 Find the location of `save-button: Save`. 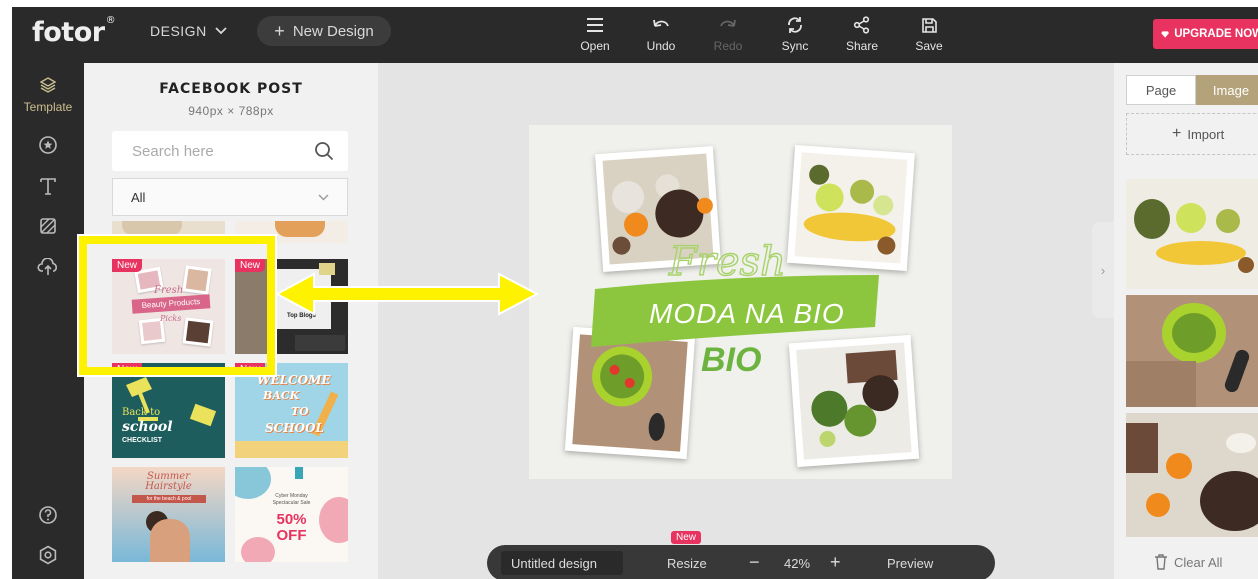

save-button: Save is located at coordinates (929, 33).